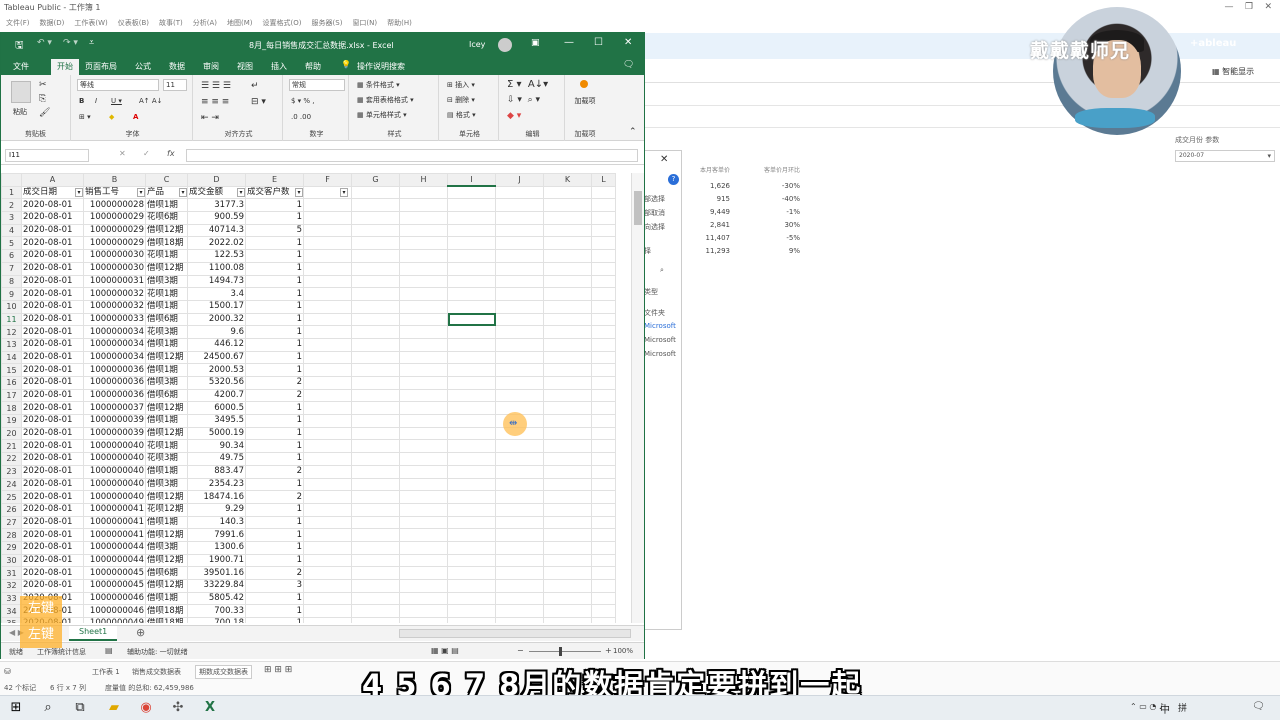  I want to click on table-cell: 883.47, so click(216, 471).